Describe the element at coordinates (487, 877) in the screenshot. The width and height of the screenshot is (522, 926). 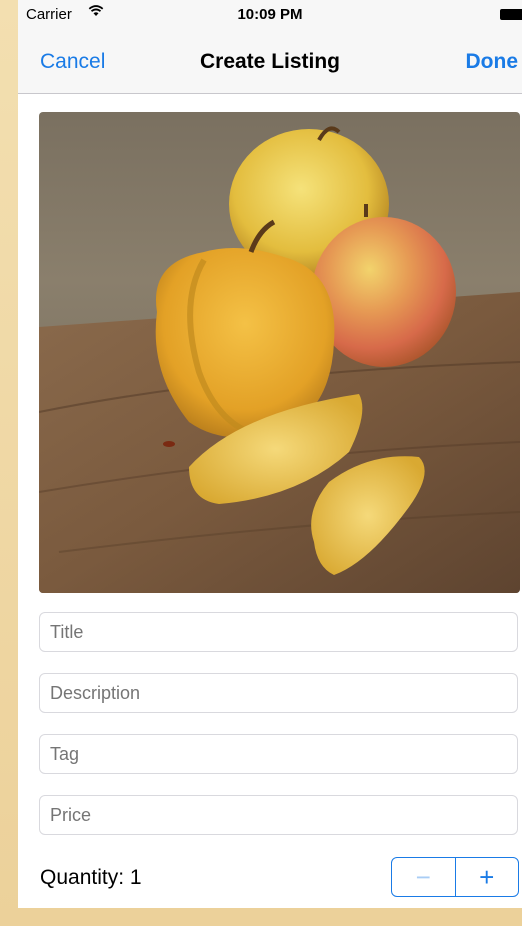
I see `increment-button: +` at that location.